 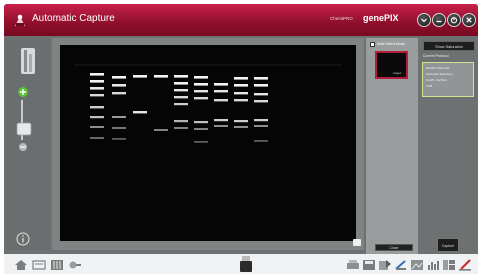 What do you see at coordinates (57, 265) in the screenshot?
I see `gel-lanes-icon` at bounding box center [57, 265].